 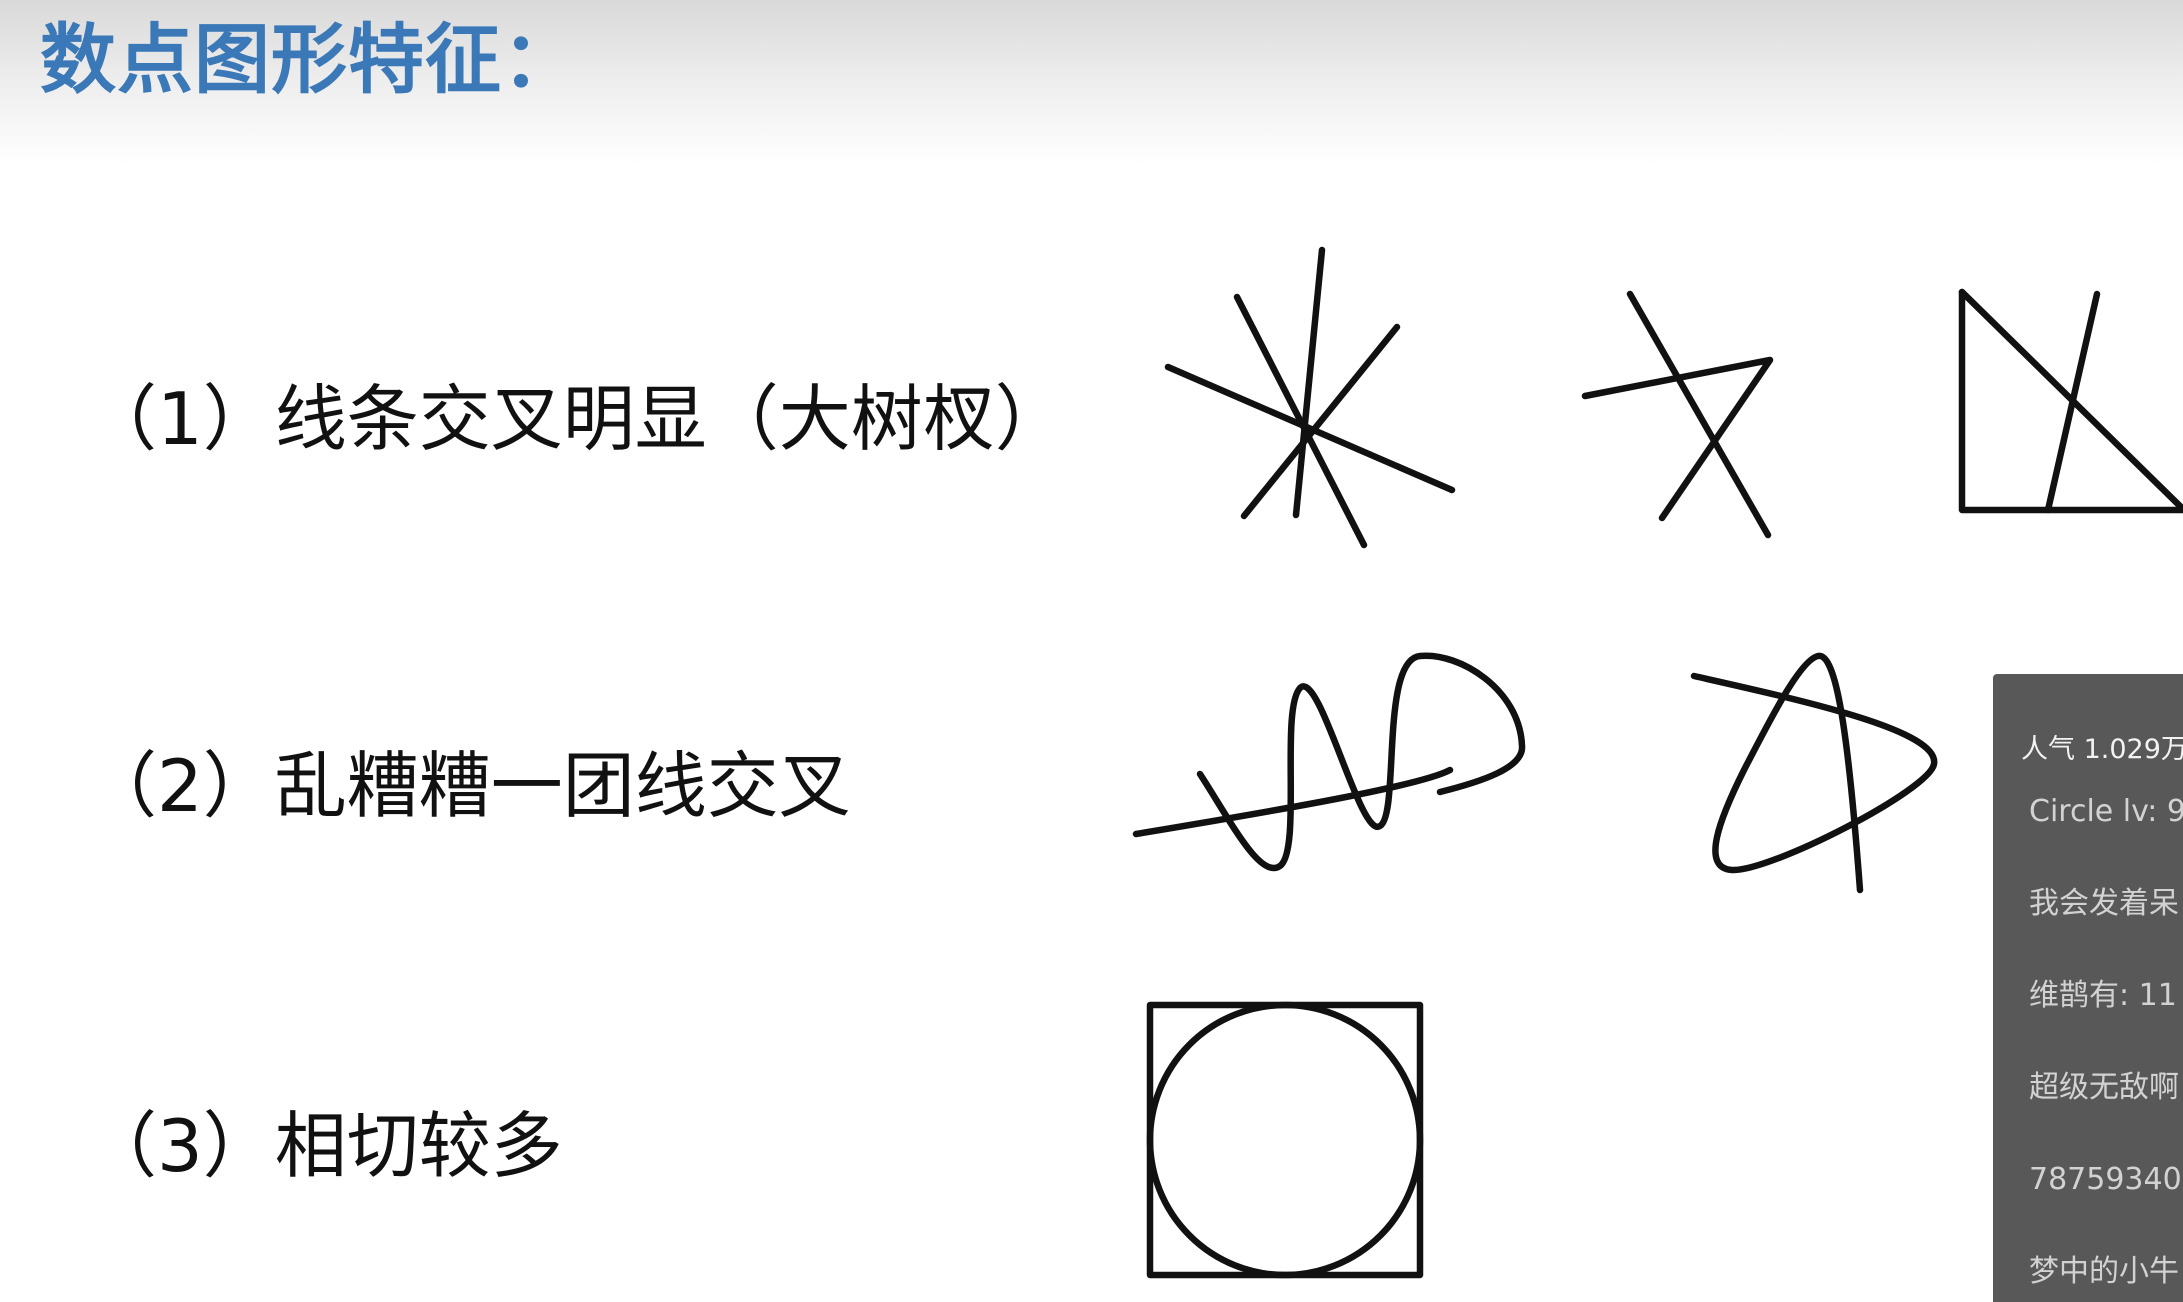 I want to click on popularity-count: 人气 1.029万, so click(x=2102, y=749).